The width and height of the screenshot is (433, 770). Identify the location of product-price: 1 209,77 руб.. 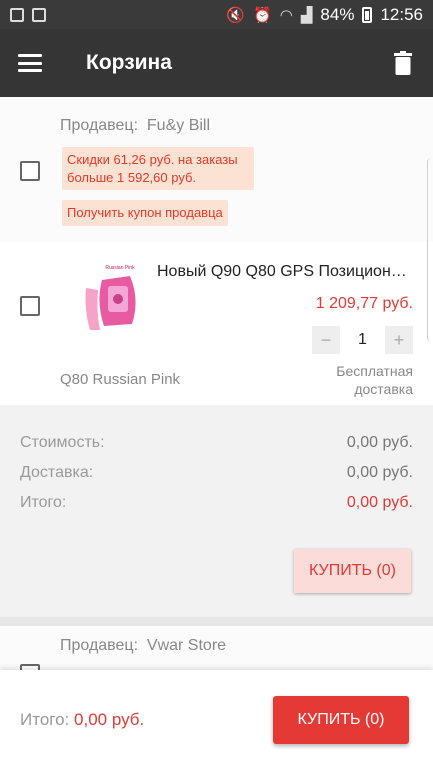
(364, 303).